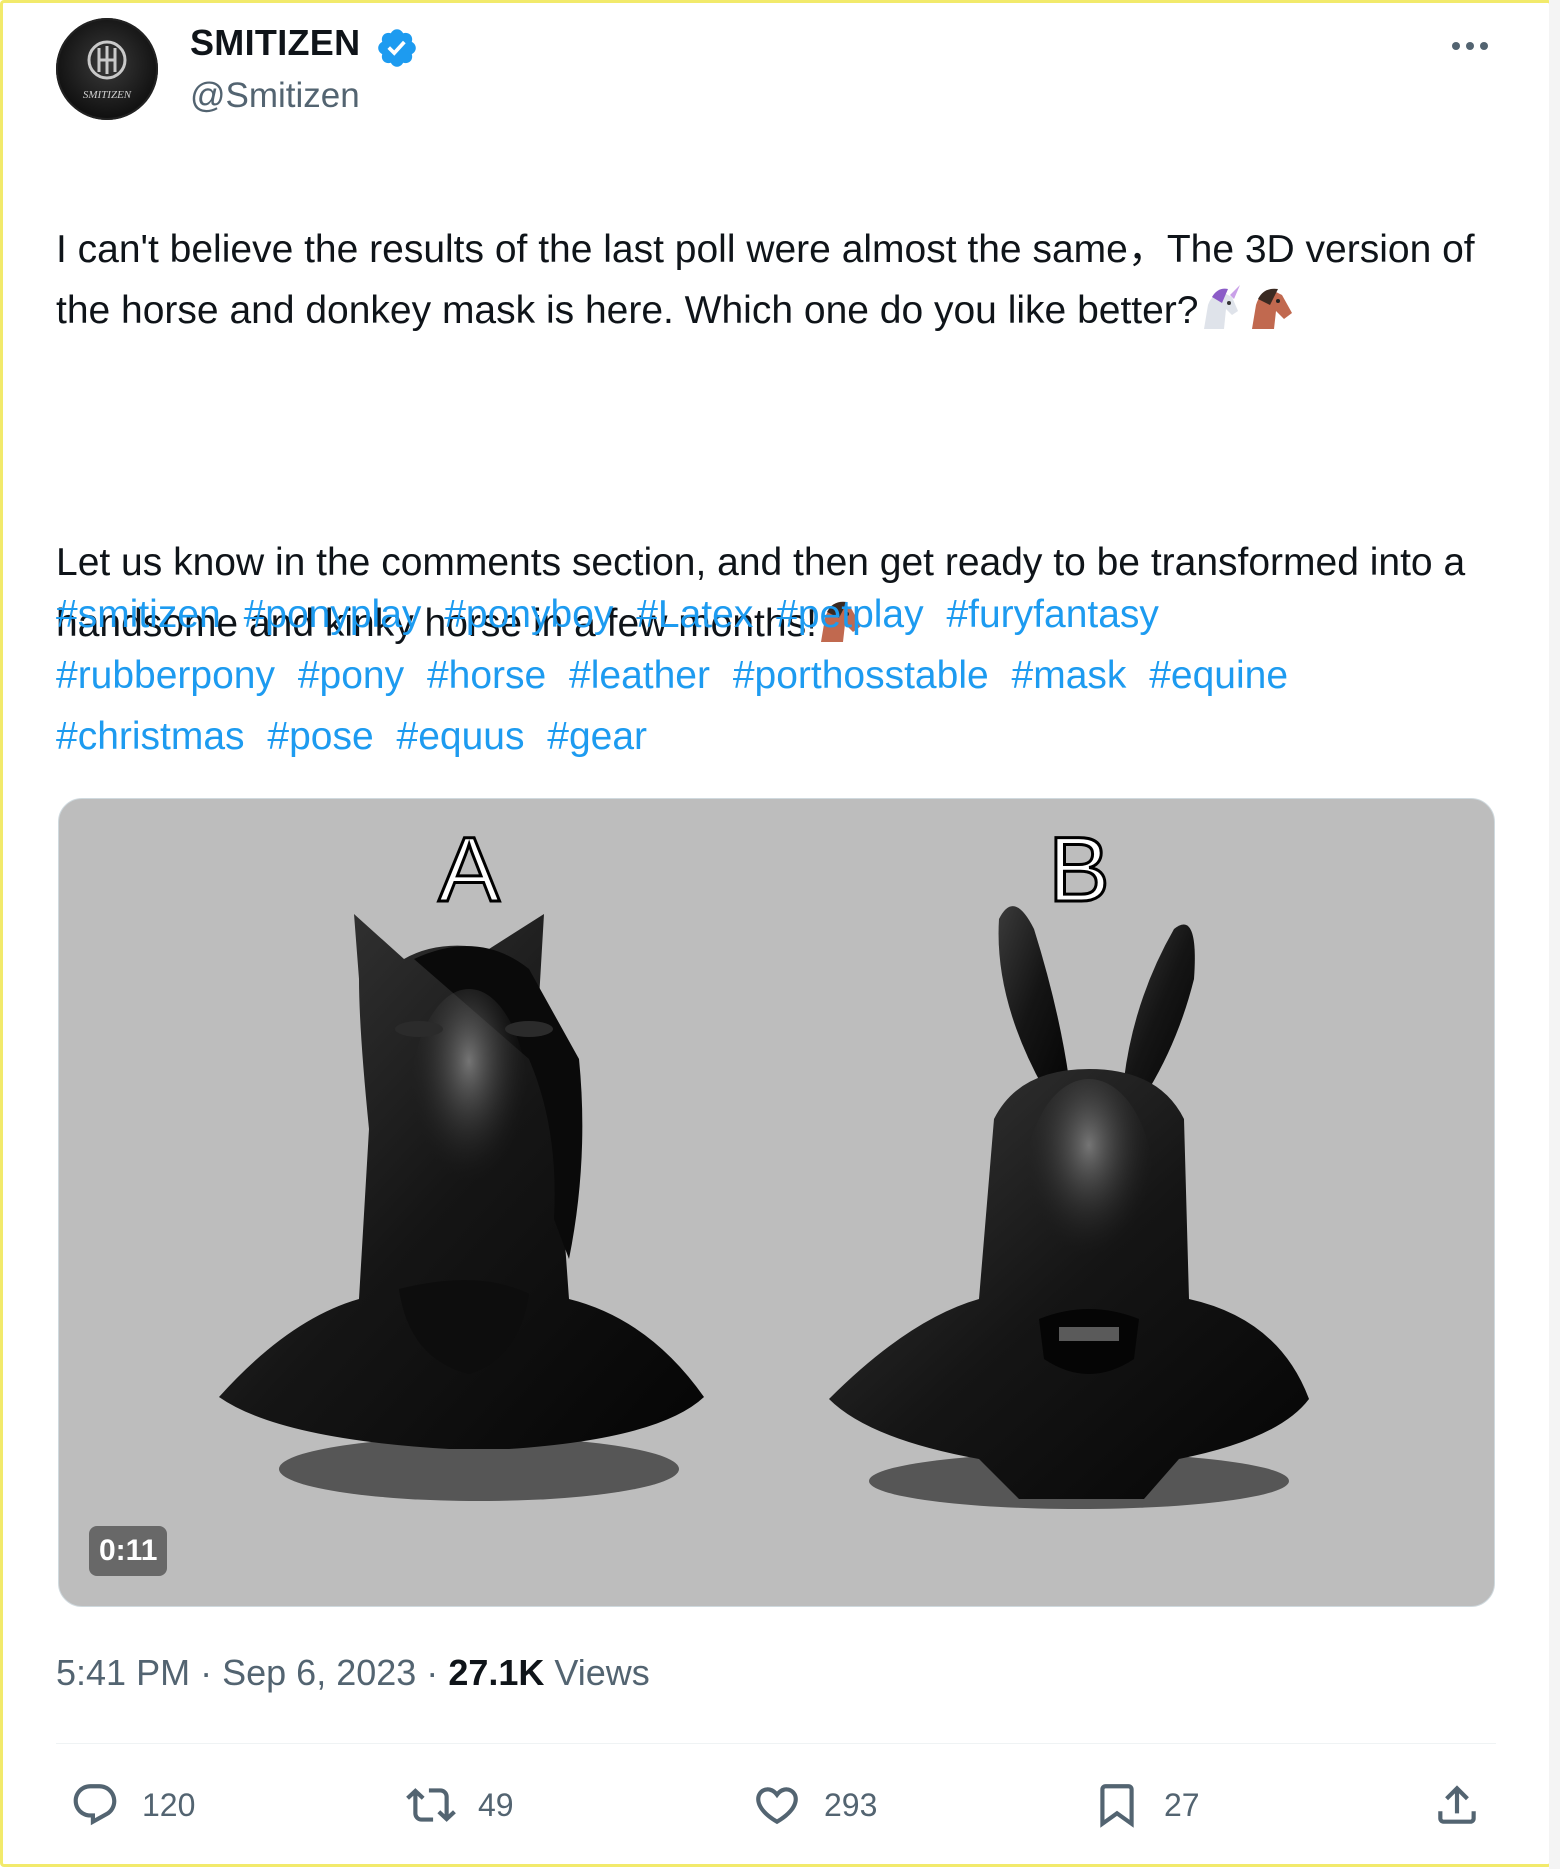 This screenshot has width=1560, height=1869. What do you see at coordinates (1078, 870) in the screenshot?
I see `option-b-label: B` at bounding box center [1078, 870].